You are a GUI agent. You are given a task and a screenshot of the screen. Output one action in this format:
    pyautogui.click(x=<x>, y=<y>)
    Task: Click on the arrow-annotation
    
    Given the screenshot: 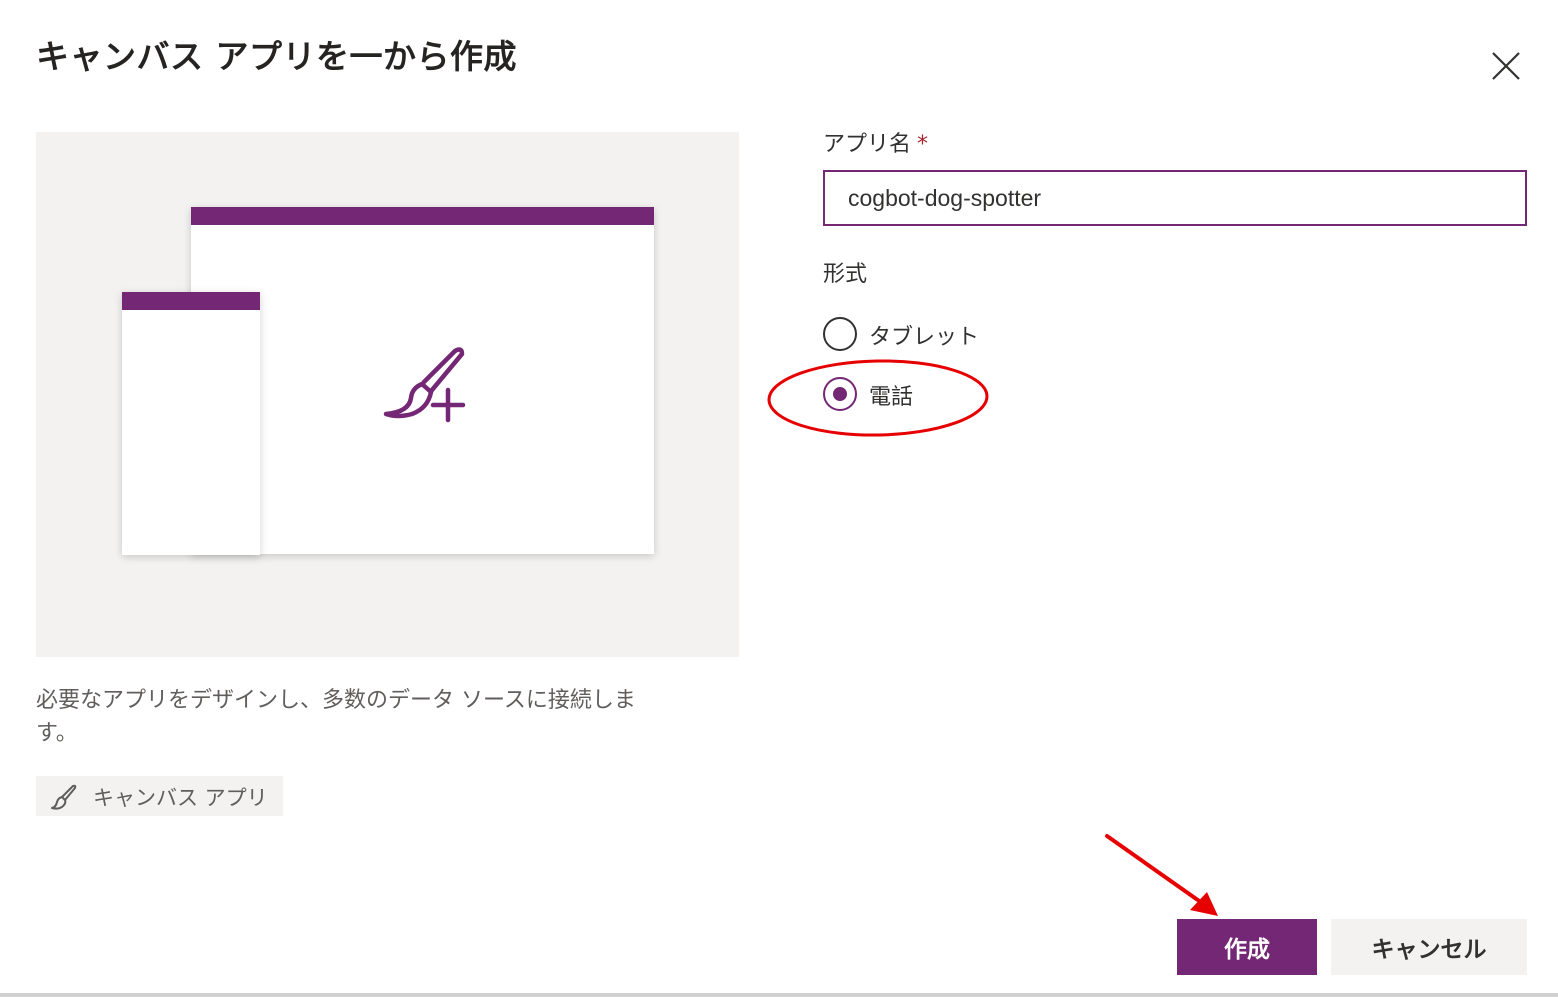 What is the action you would take?
    pyautogui.click(x=1161, y=875)
    